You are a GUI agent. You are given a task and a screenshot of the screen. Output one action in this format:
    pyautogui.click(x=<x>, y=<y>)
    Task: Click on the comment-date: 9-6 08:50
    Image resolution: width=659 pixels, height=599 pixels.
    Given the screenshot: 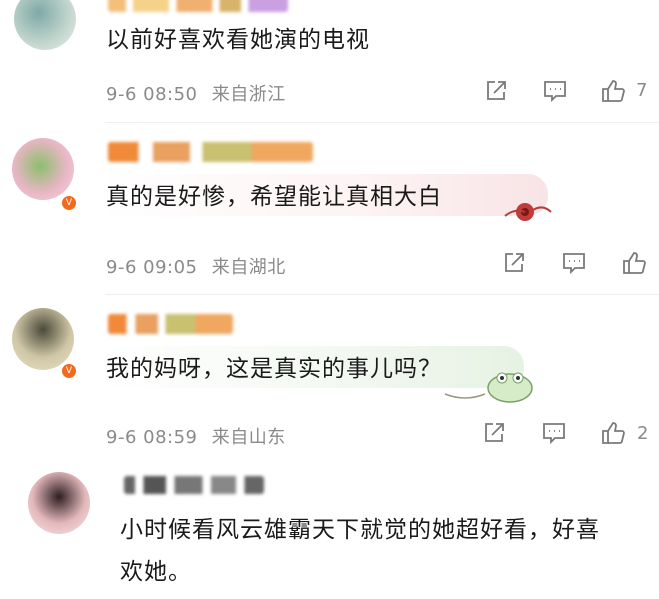 What is the action you would take?
    pyautogui.click(x=152, y=94)
    